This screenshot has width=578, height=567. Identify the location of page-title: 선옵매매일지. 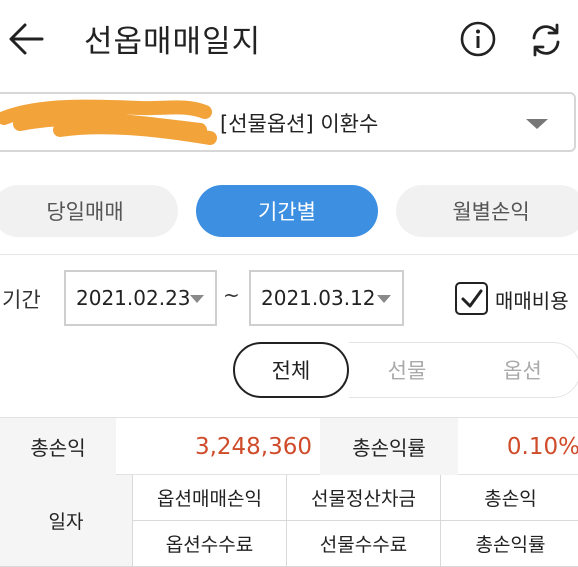
(173, 42).